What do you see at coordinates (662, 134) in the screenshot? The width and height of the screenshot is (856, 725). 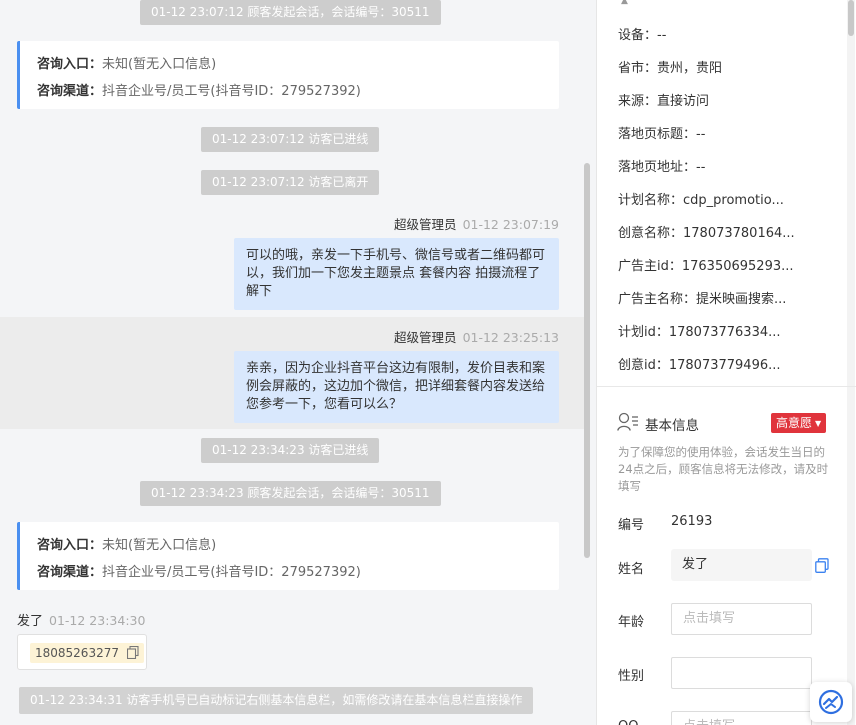 I see `info-landing-title: 落地页标题：--` at bounding box center [662, 134].